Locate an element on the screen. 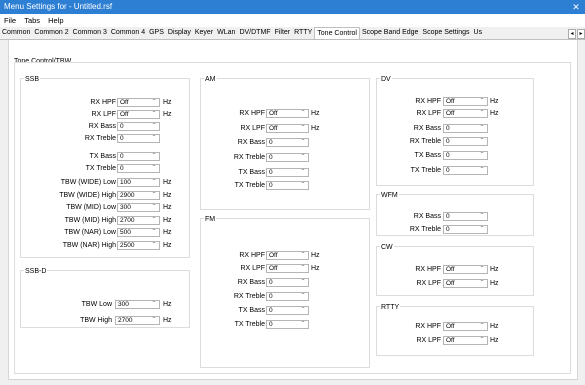  dv-rx-treble-label: RX Treble is located at coordinates (425, 141).